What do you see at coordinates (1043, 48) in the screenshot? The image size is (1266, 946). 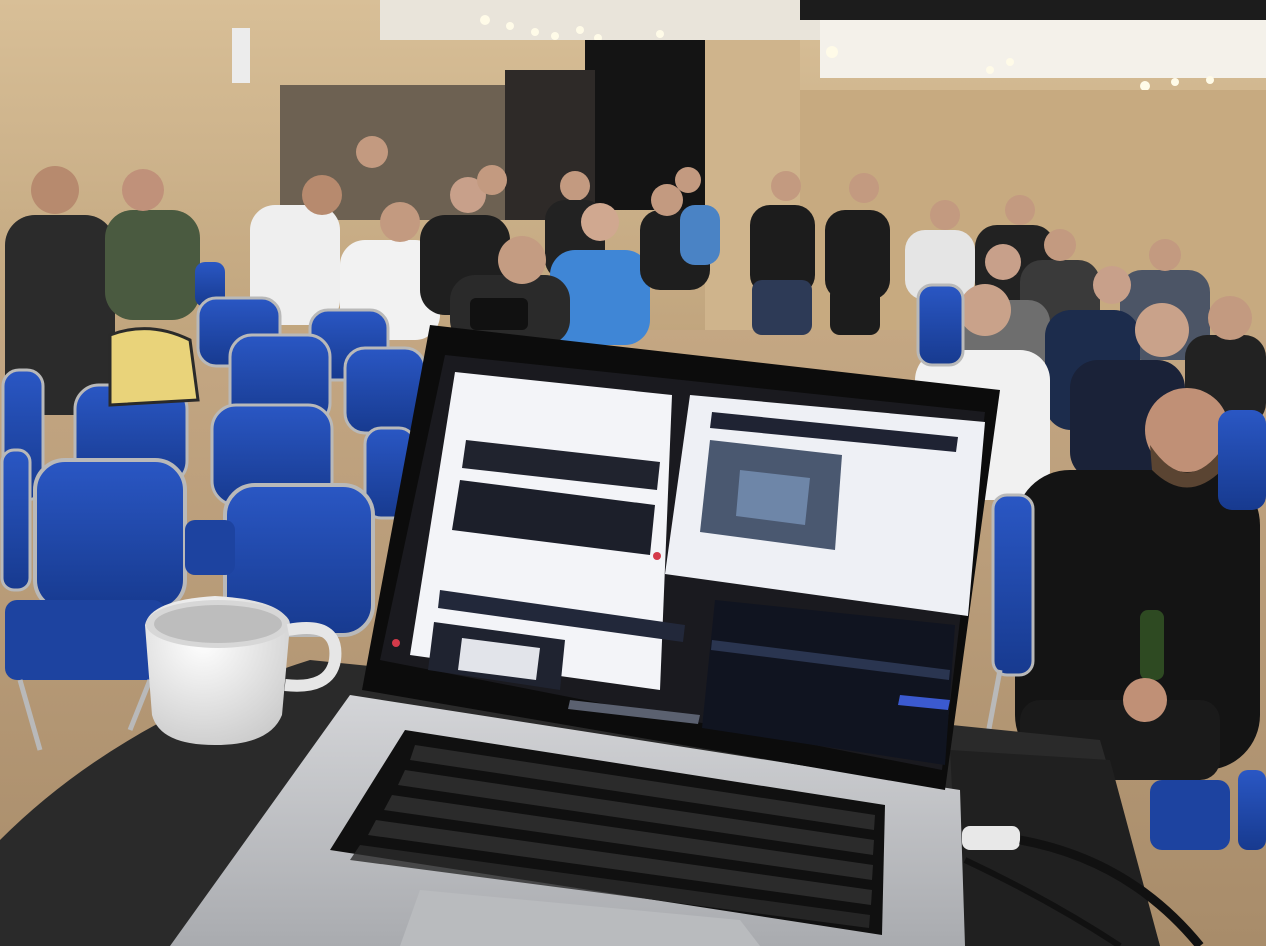 I see `ceiling-light-bar` at bounding box center [1043, 48].